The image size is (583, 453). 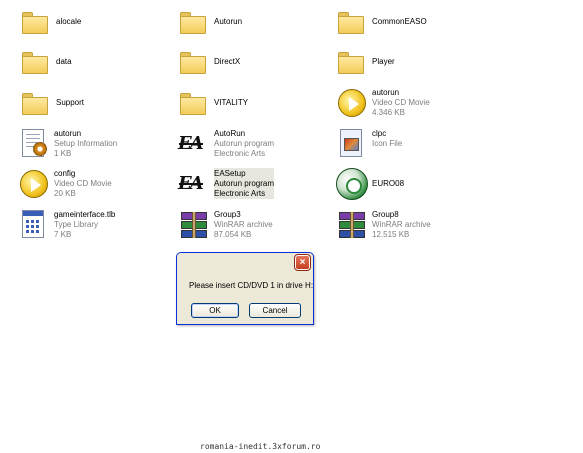 I want to click on file-name: clpc, so click(x=379, y=133).